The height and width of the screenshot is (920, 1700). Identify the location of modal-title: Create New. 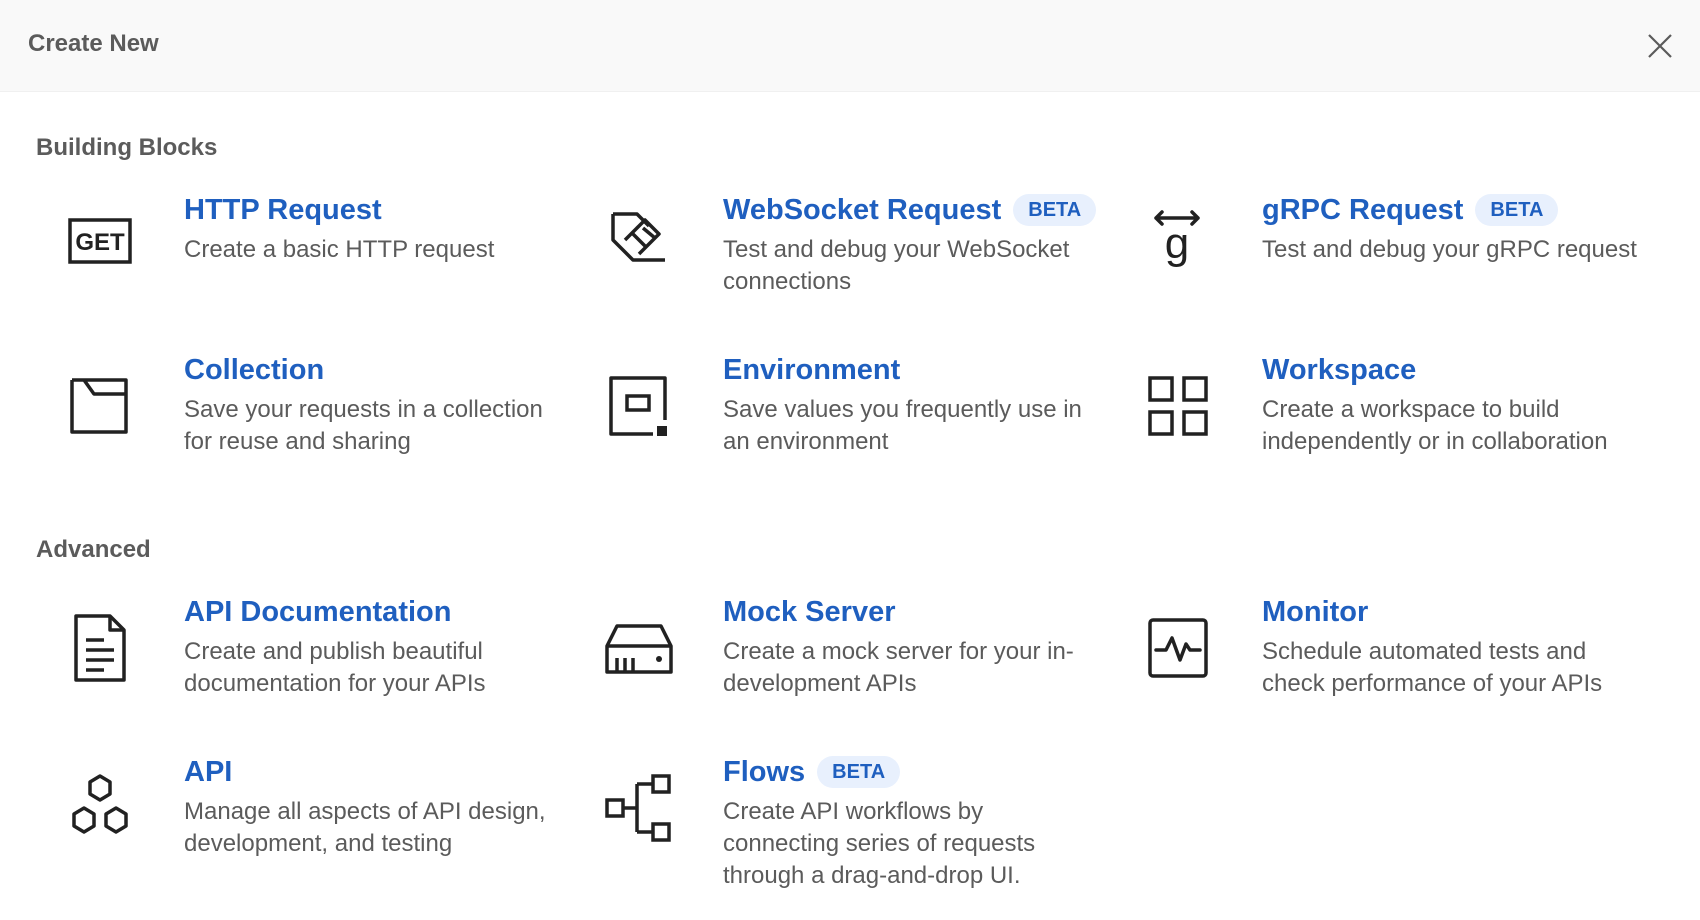
(93, 43).